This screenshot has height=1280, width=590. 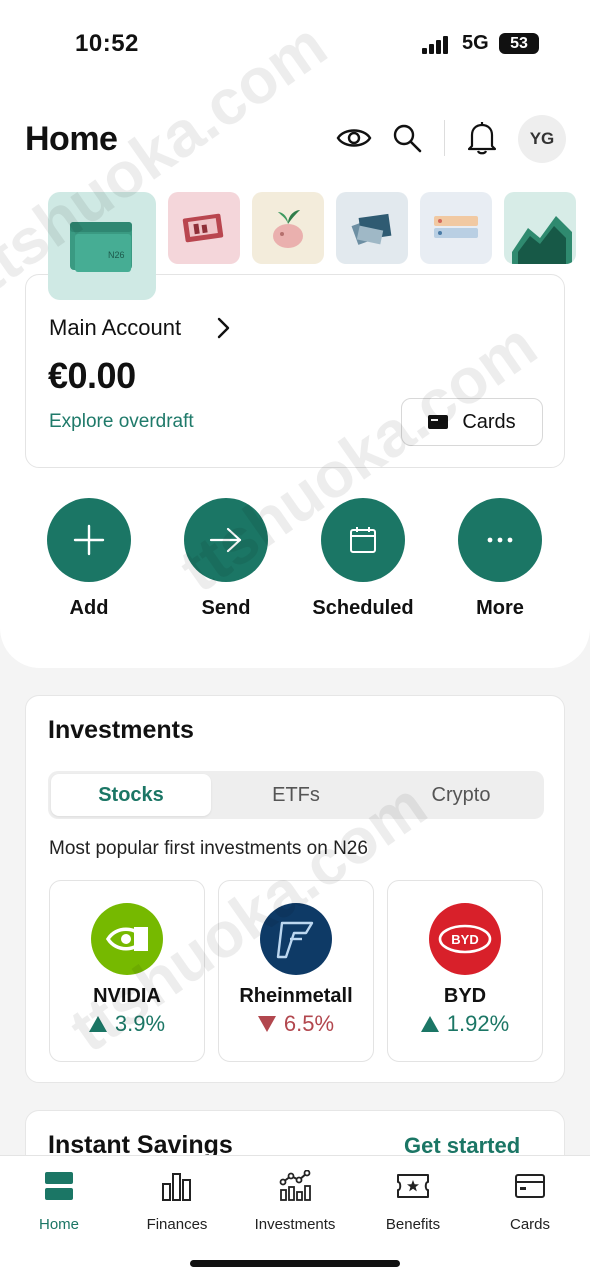 What do you see at coordinates (177, 1186) in the screenshot?
I see `bar-chart-icon` at bounding box center [177, 1186].